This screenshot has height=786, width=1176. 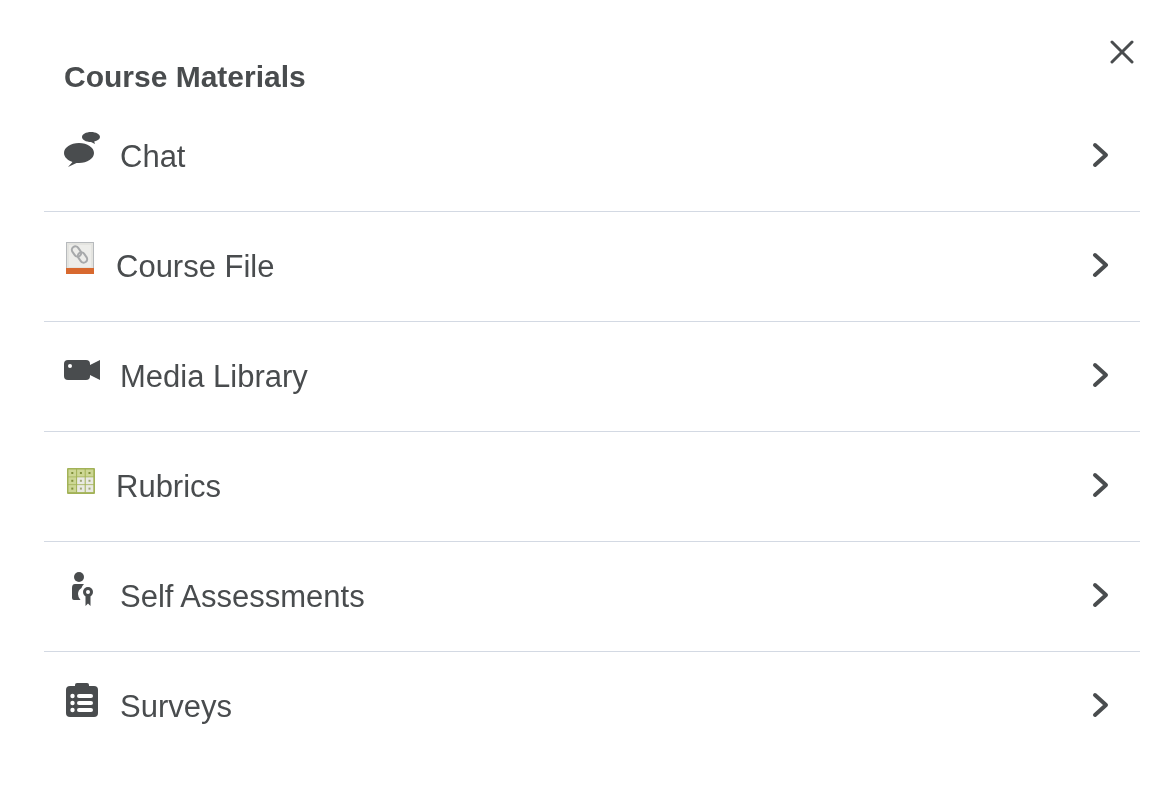 What do you see at coordinates (592, 376) in the screenshot?
I see `course-material-item: Media Library` at bounding box center [592, 376].